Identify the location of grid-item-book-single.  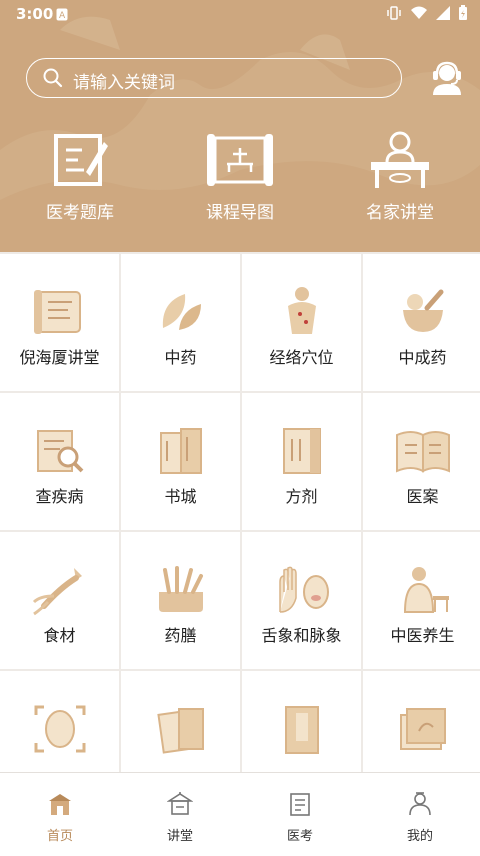
(301, 721).